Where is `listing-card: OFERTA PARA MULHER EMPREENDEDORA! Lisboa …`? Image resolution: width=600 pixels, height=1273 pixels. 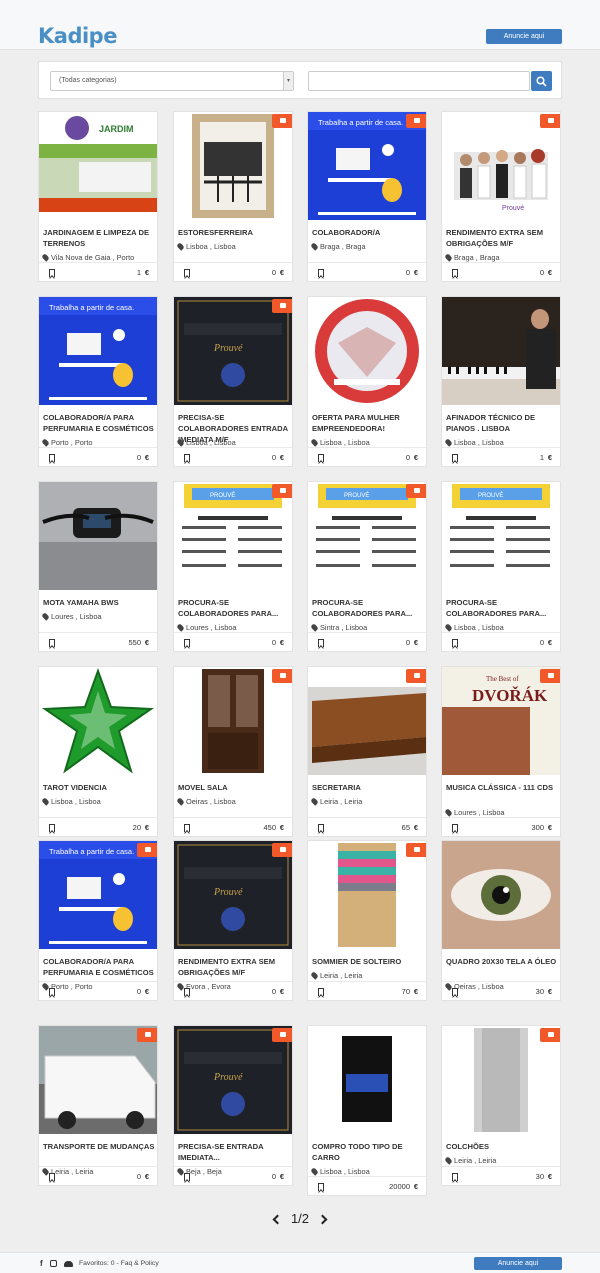
listing-card: OFERTA PARA MULHER EMPREENDEDORA! Lisboa … is located at coordinates (367, 381).